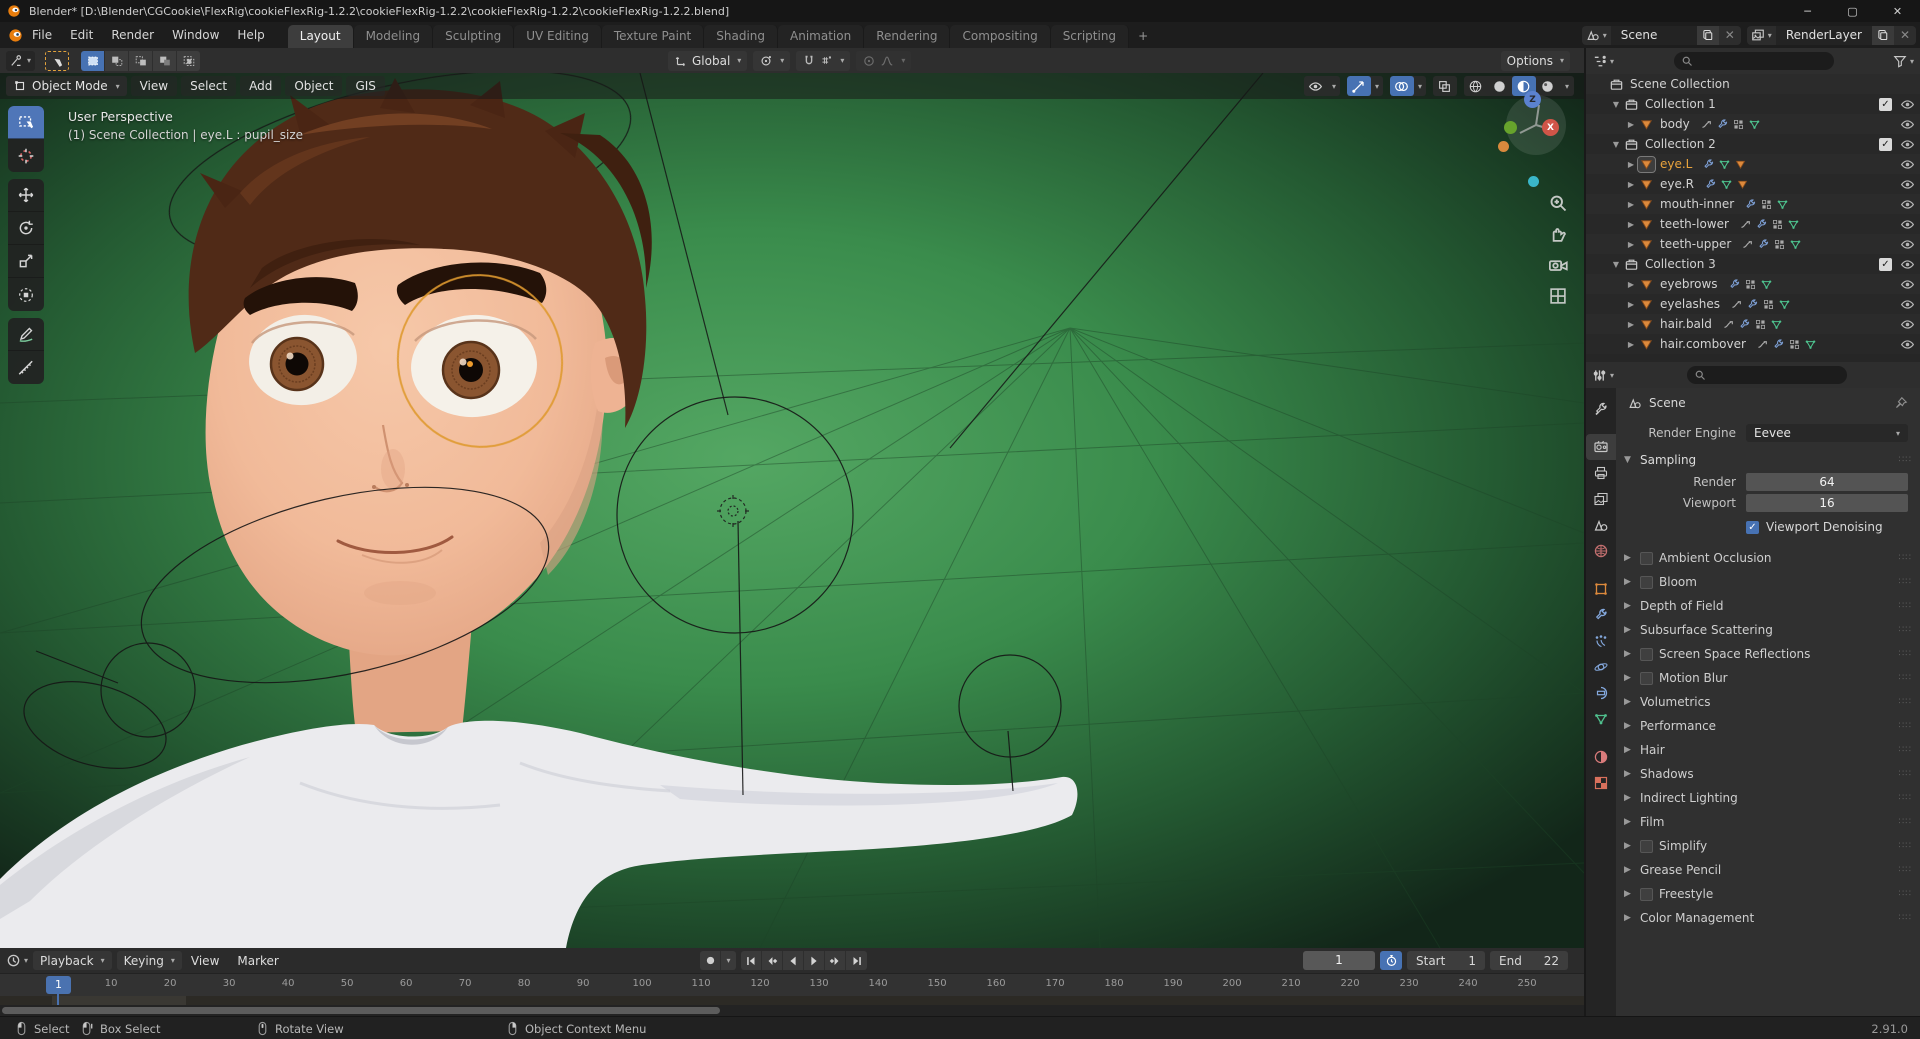  Describe the element at coordinates (1768, 582) in the screenshot. I see `section-bloom: ▶ Bloom ∷∷` at that location.